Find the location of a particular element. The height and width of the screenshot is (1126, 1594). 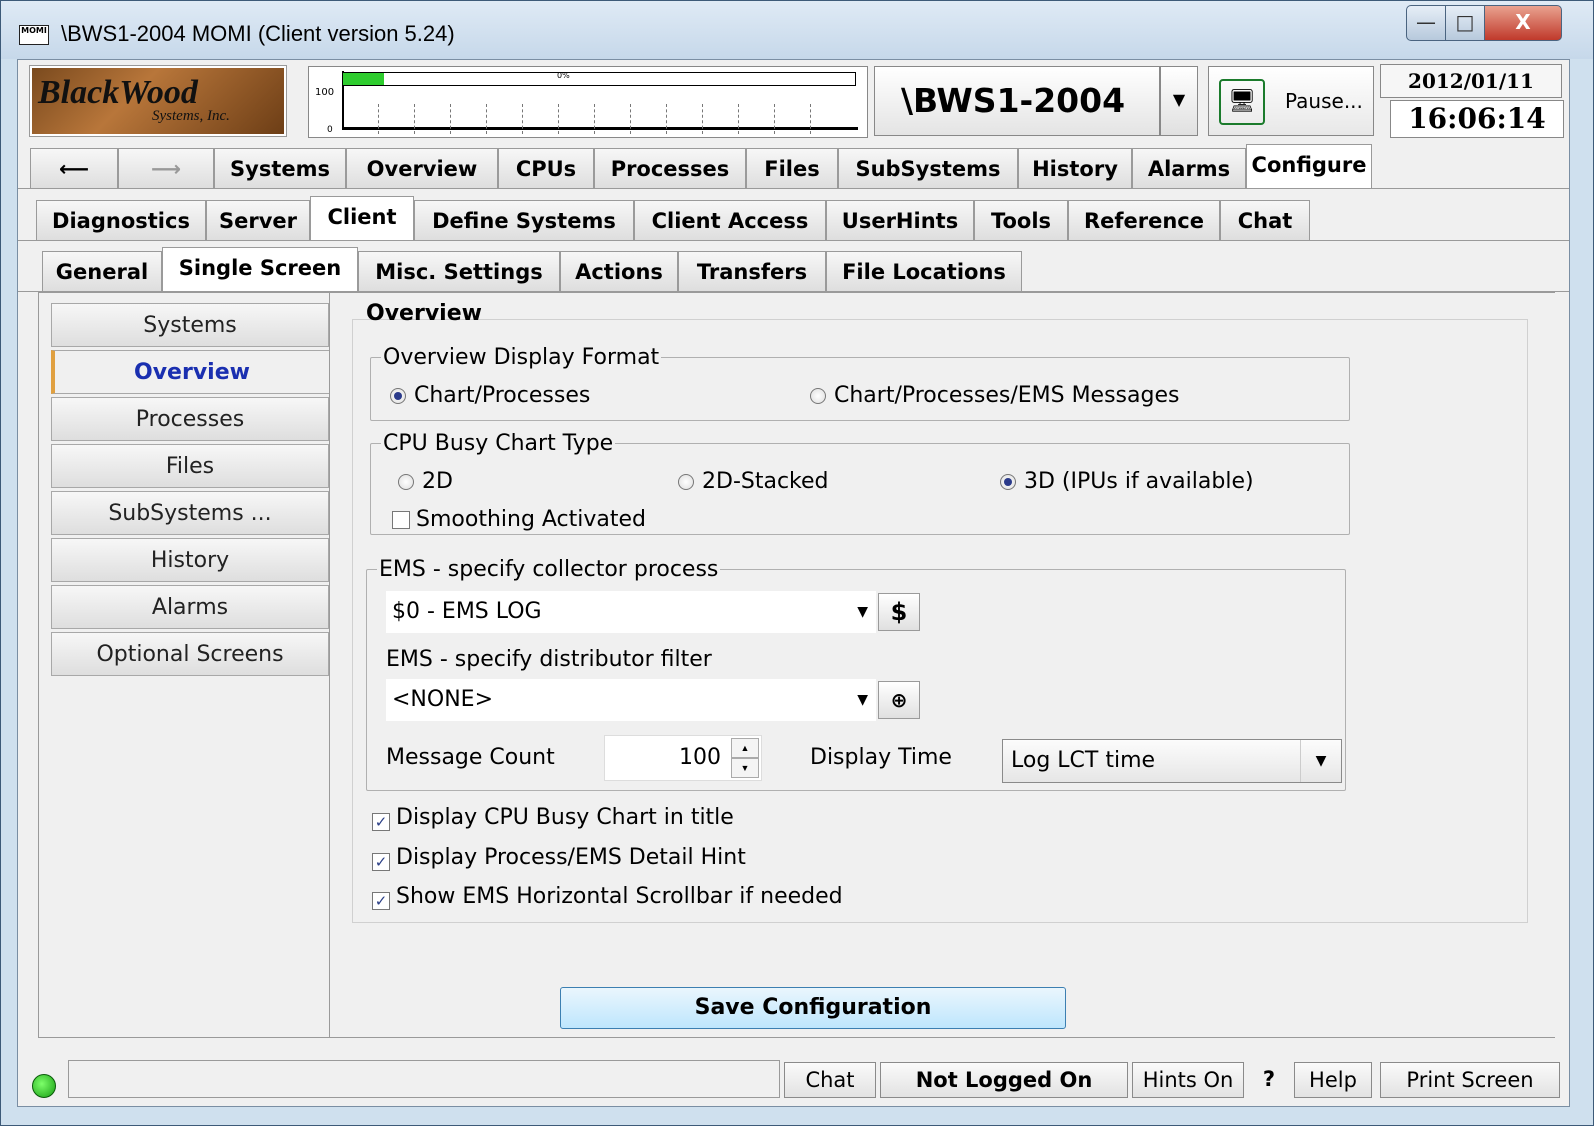

checkbox-label: Show EMS Horizontal Scrollbar if needed is located at coordinates (619, 896).